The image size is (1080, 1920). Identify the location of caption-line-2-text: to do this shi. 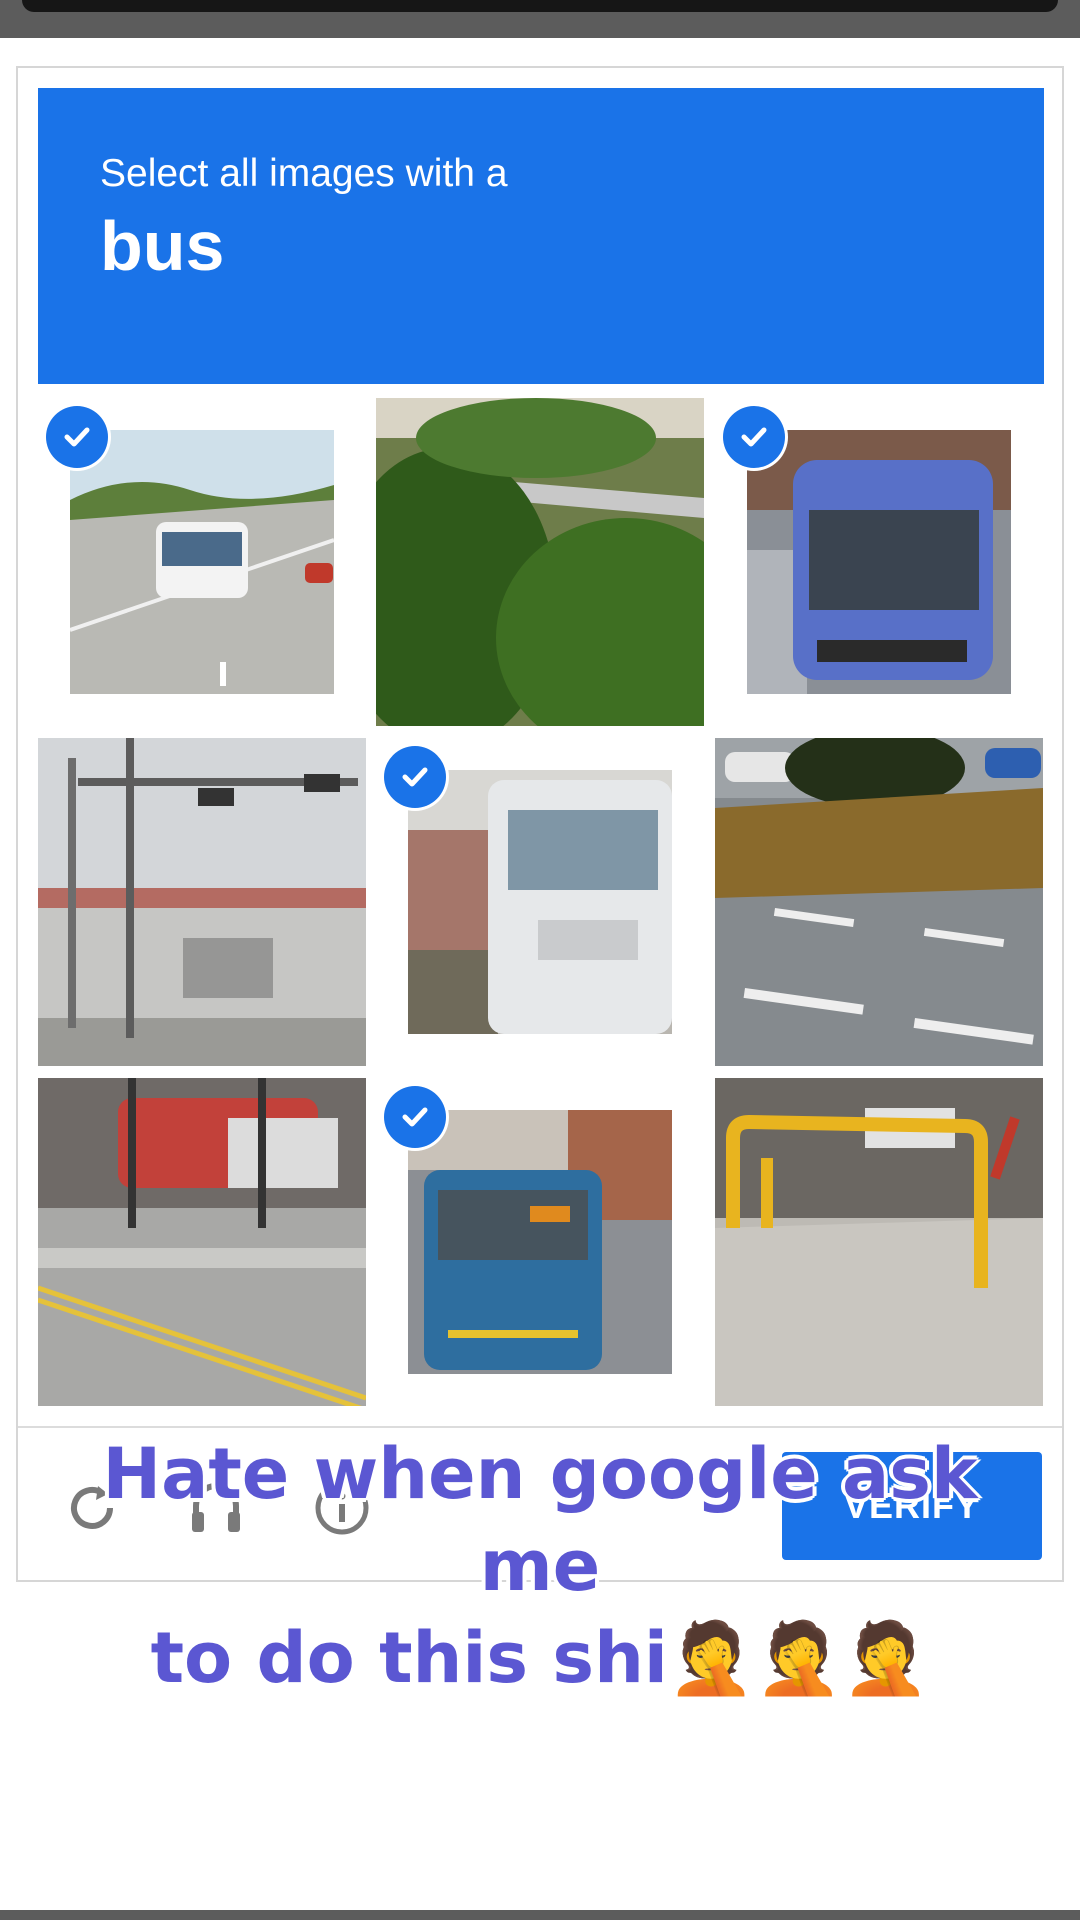
(409, 1658).